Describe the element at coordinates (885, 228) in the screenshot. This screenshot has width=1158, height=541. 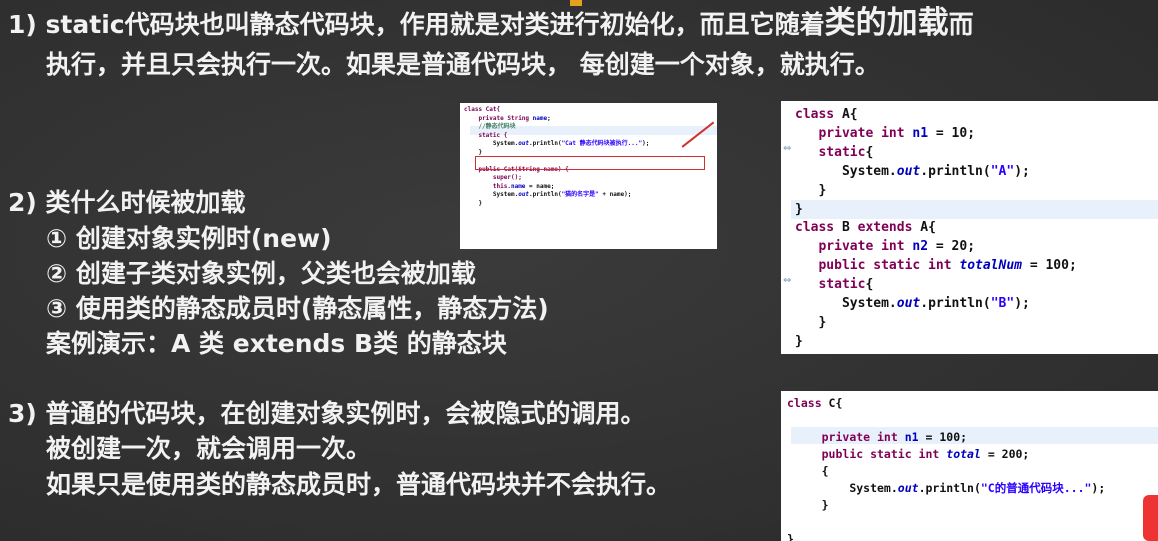
I see `code-token: extends` at that location.